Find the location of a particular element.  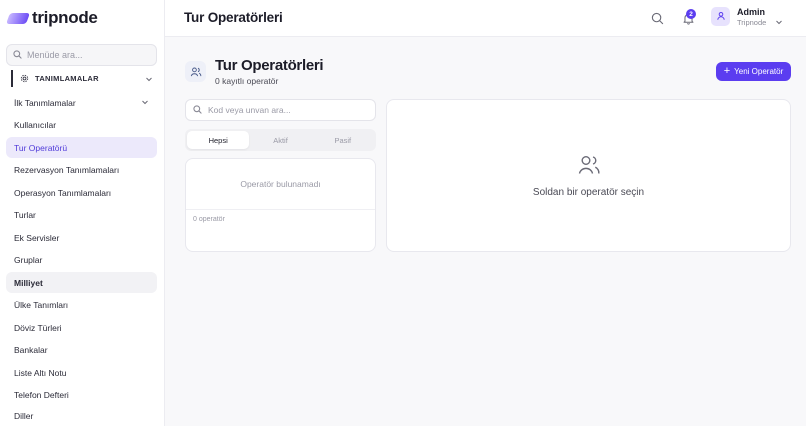

sidebar-item-doviz-turleri: Döviz Türleri is located at coordinates (81, 327).